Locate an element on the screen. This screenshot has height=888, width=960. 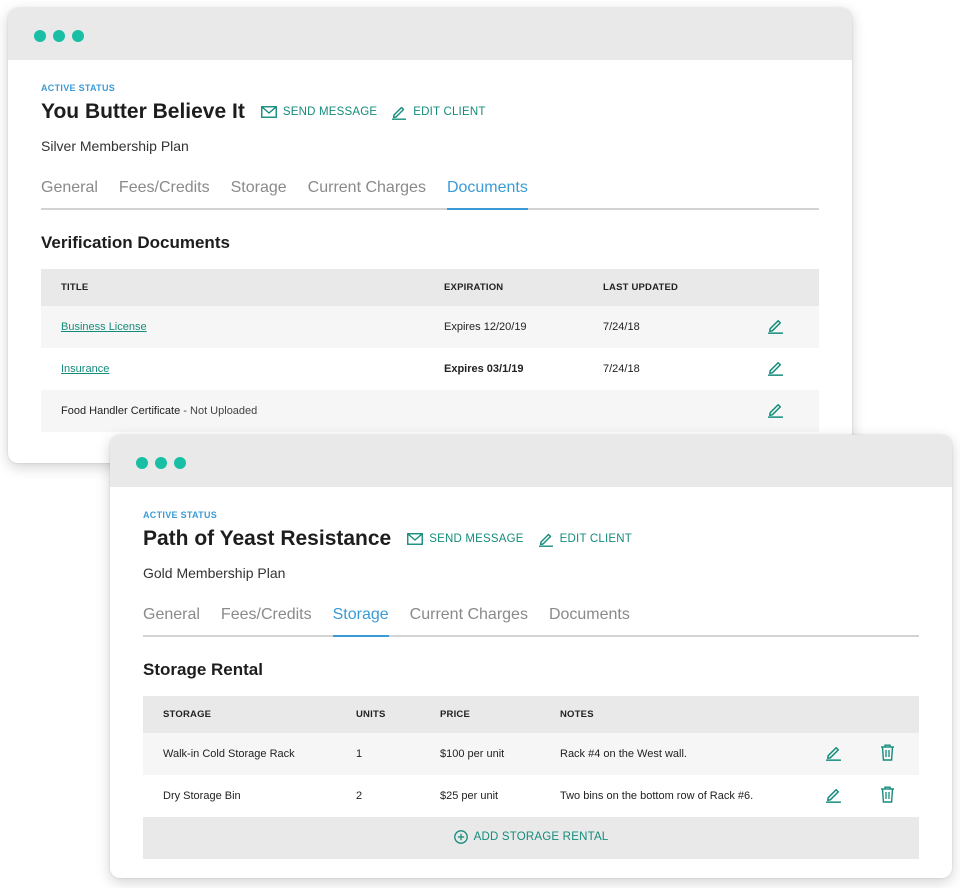
membership-plan: Gold Membership Plan is located at coordinates (214, 573).